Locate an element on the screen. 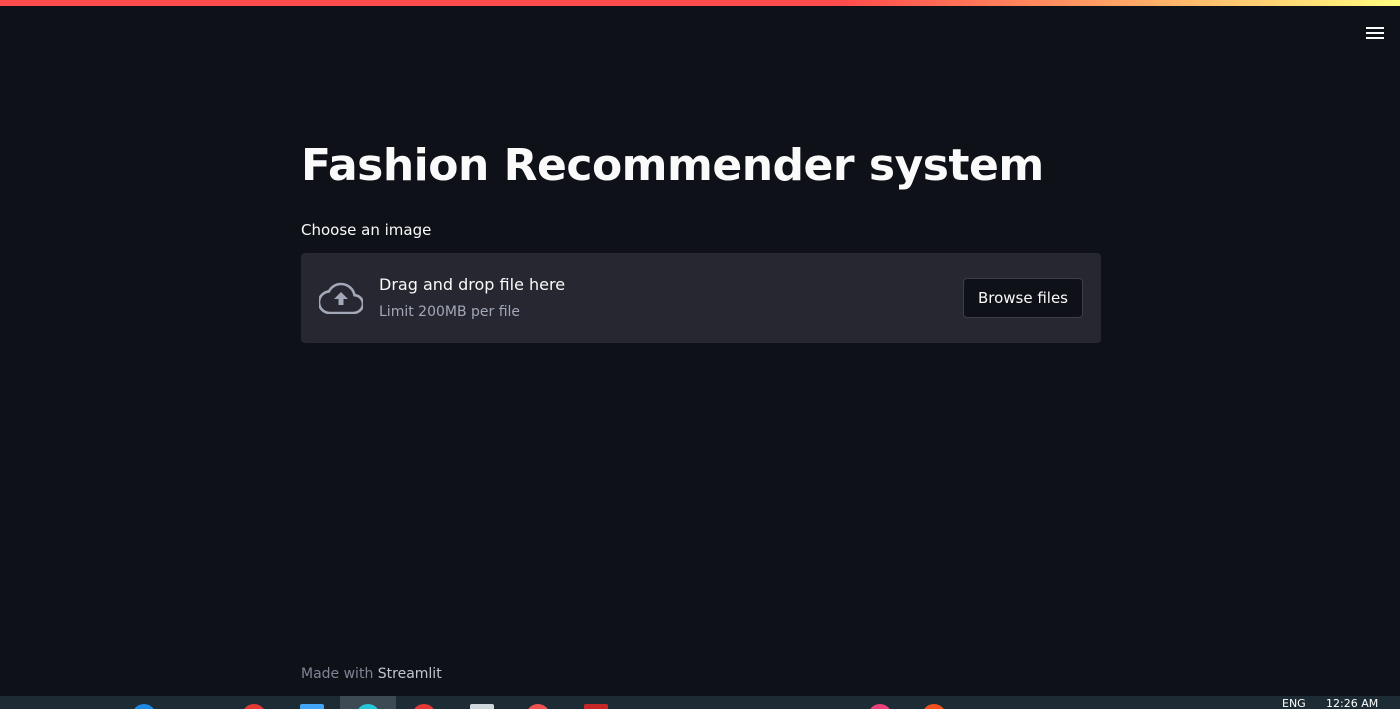 Image resolution: width=1400 pixels, height=709 pixels. browse-files-button: Browse files is located at coordinates (1022, 298).